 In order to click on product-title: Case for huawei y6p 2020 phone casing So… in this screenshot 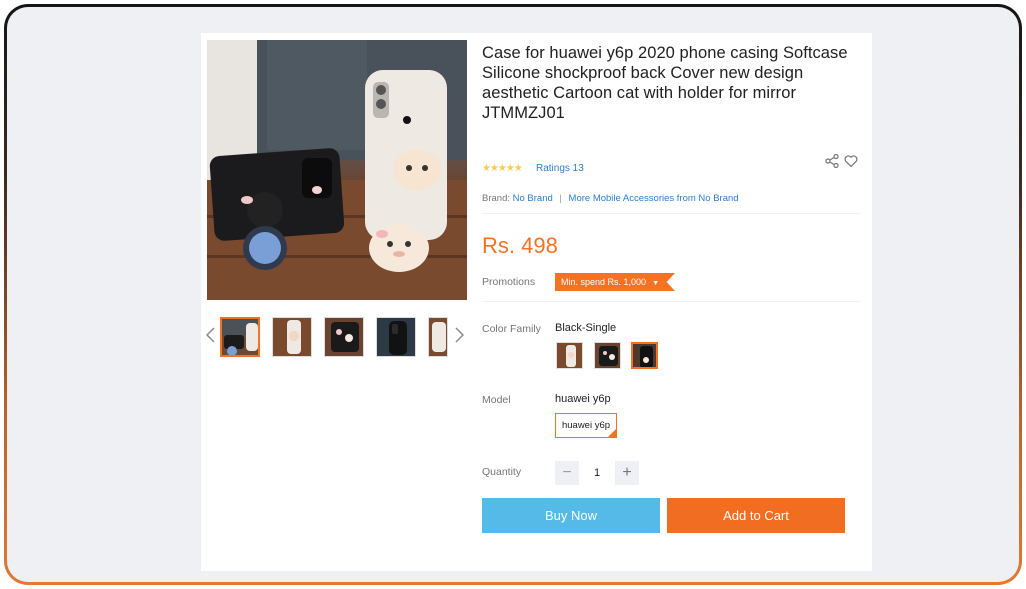, I will do `click(665, 83)`.